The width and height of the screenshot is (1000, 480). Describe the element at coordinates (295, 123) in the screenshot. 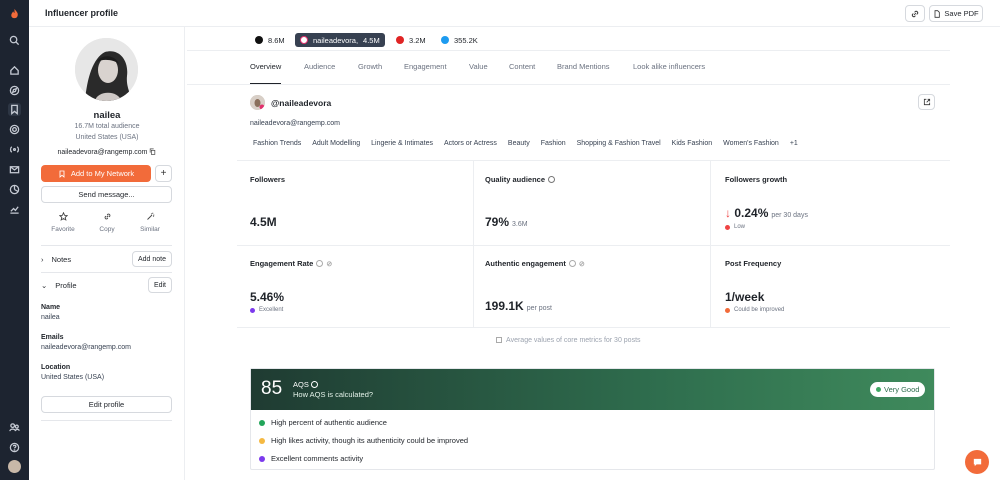

I see `account-email: naileadevora@rangemp.com` at that location.